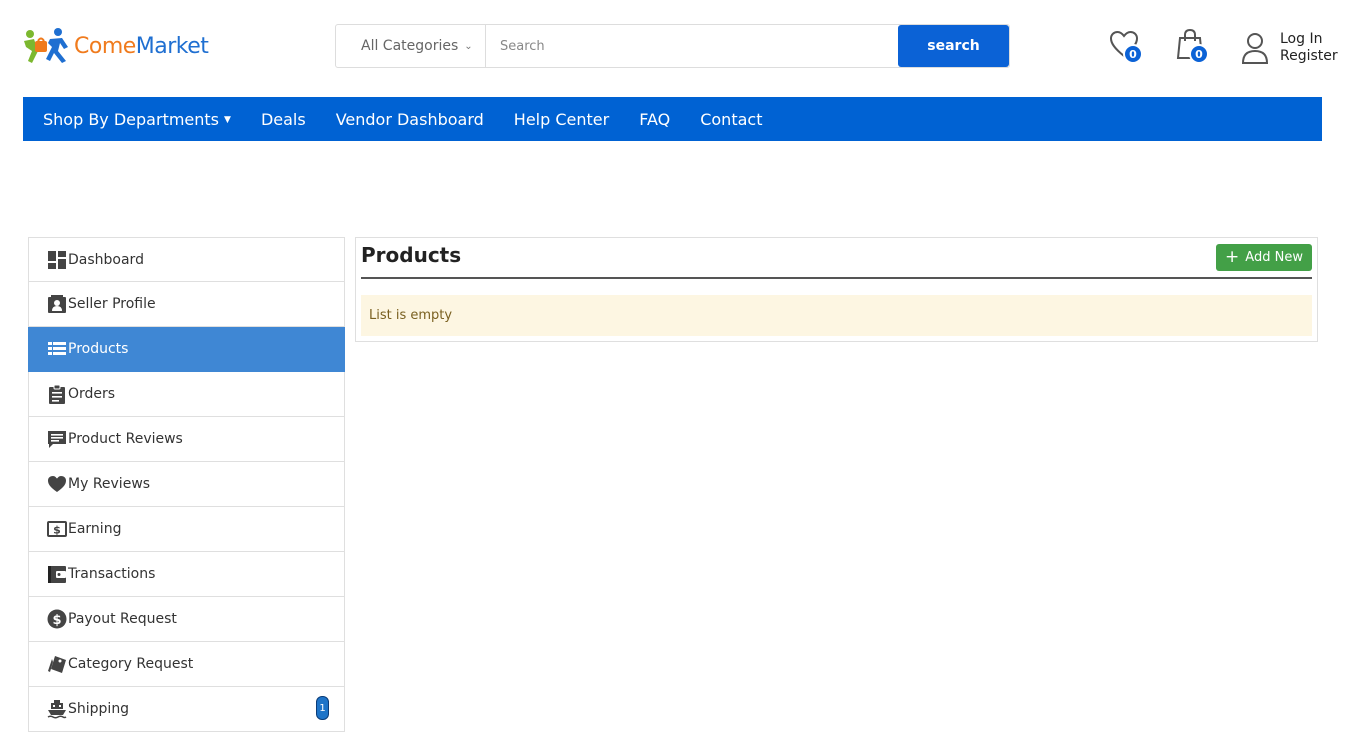 This screenshot has height=735, width=1345. What do you see at coordinates (125, 439) in the screenshot?
I see `sidebar-item-label: Product Reviews` at bounding box center [125, 439].